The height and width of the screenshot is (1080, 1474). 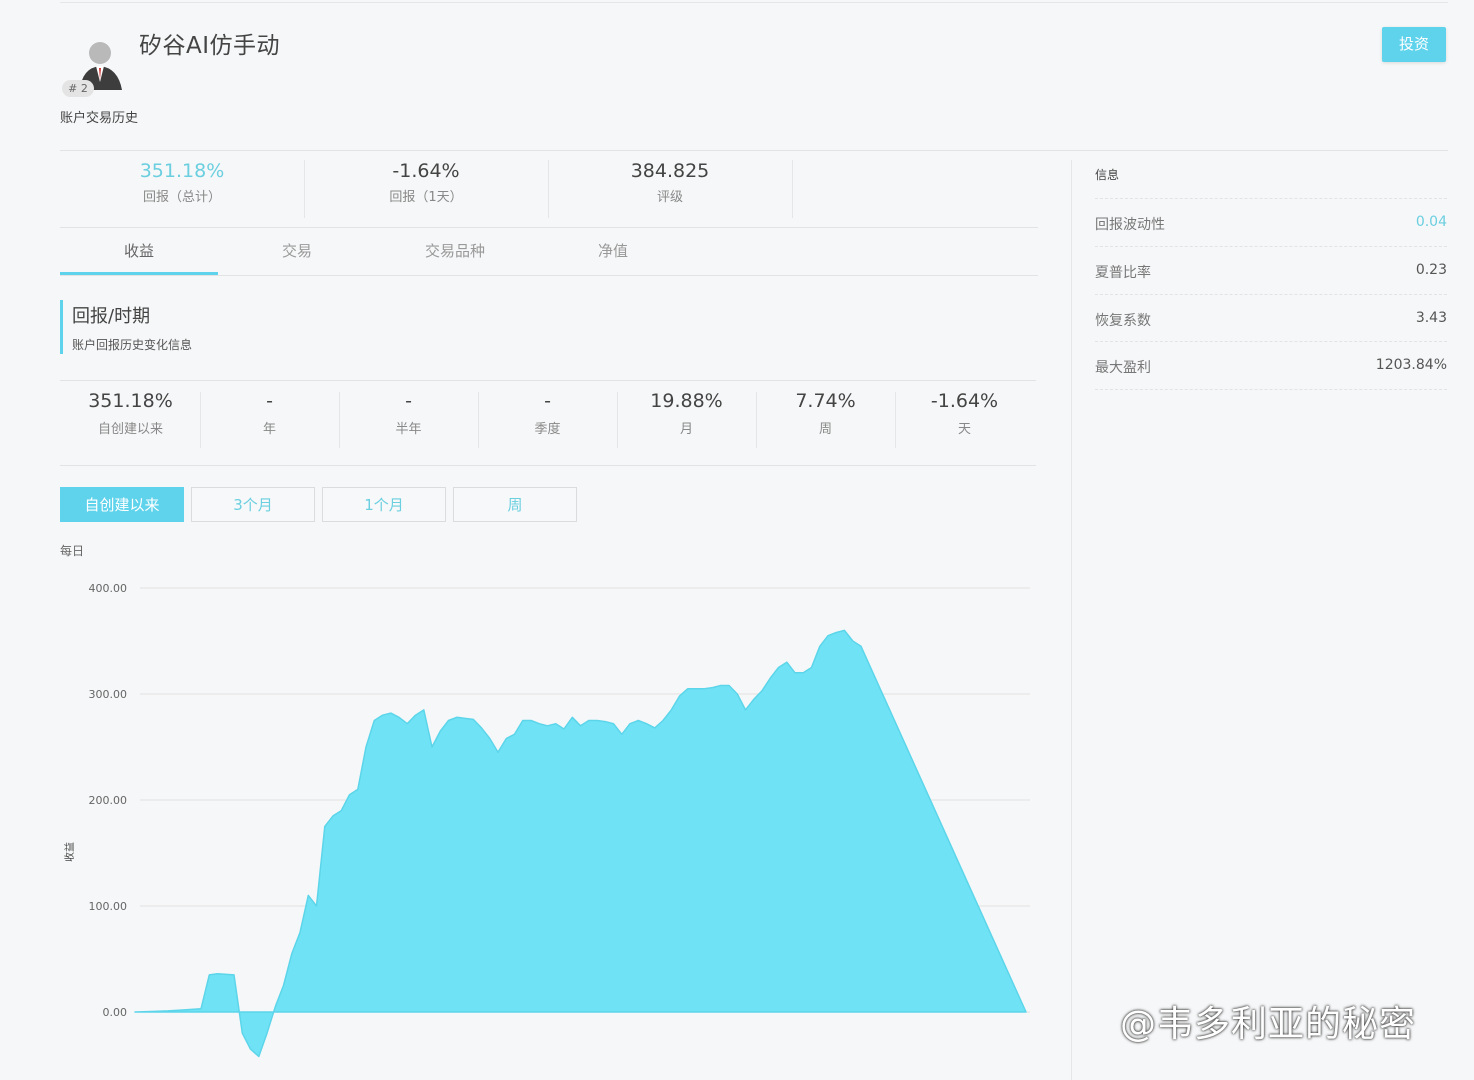 What do you see at coordinates (754, 2) in the screenshot?
I see `top-divider` at bounding box center [754, 2].